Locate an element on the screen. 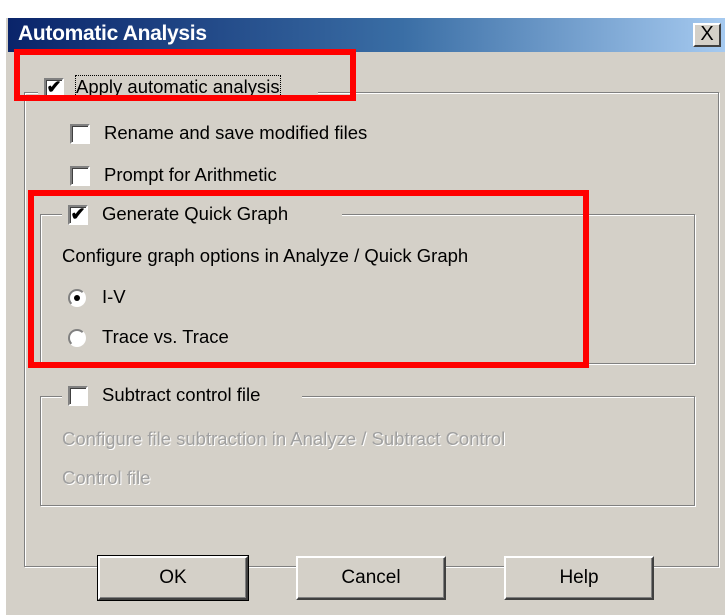 This screenshot has width=725, height=615. close-icon: X is located at coordinates (707, 34).